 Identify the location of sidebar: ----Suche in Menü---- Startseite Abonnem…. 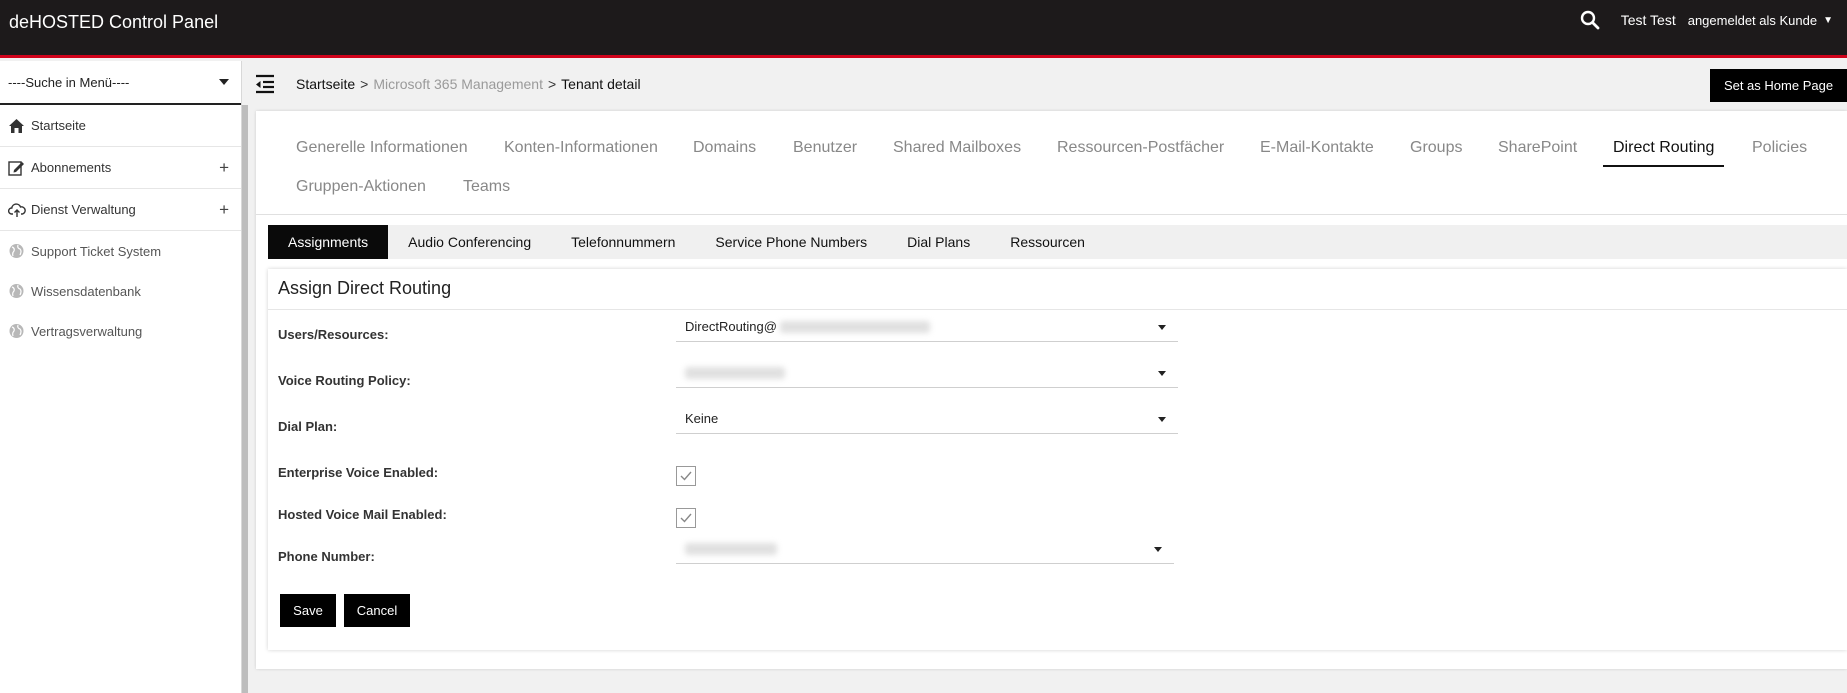
(121, 377).